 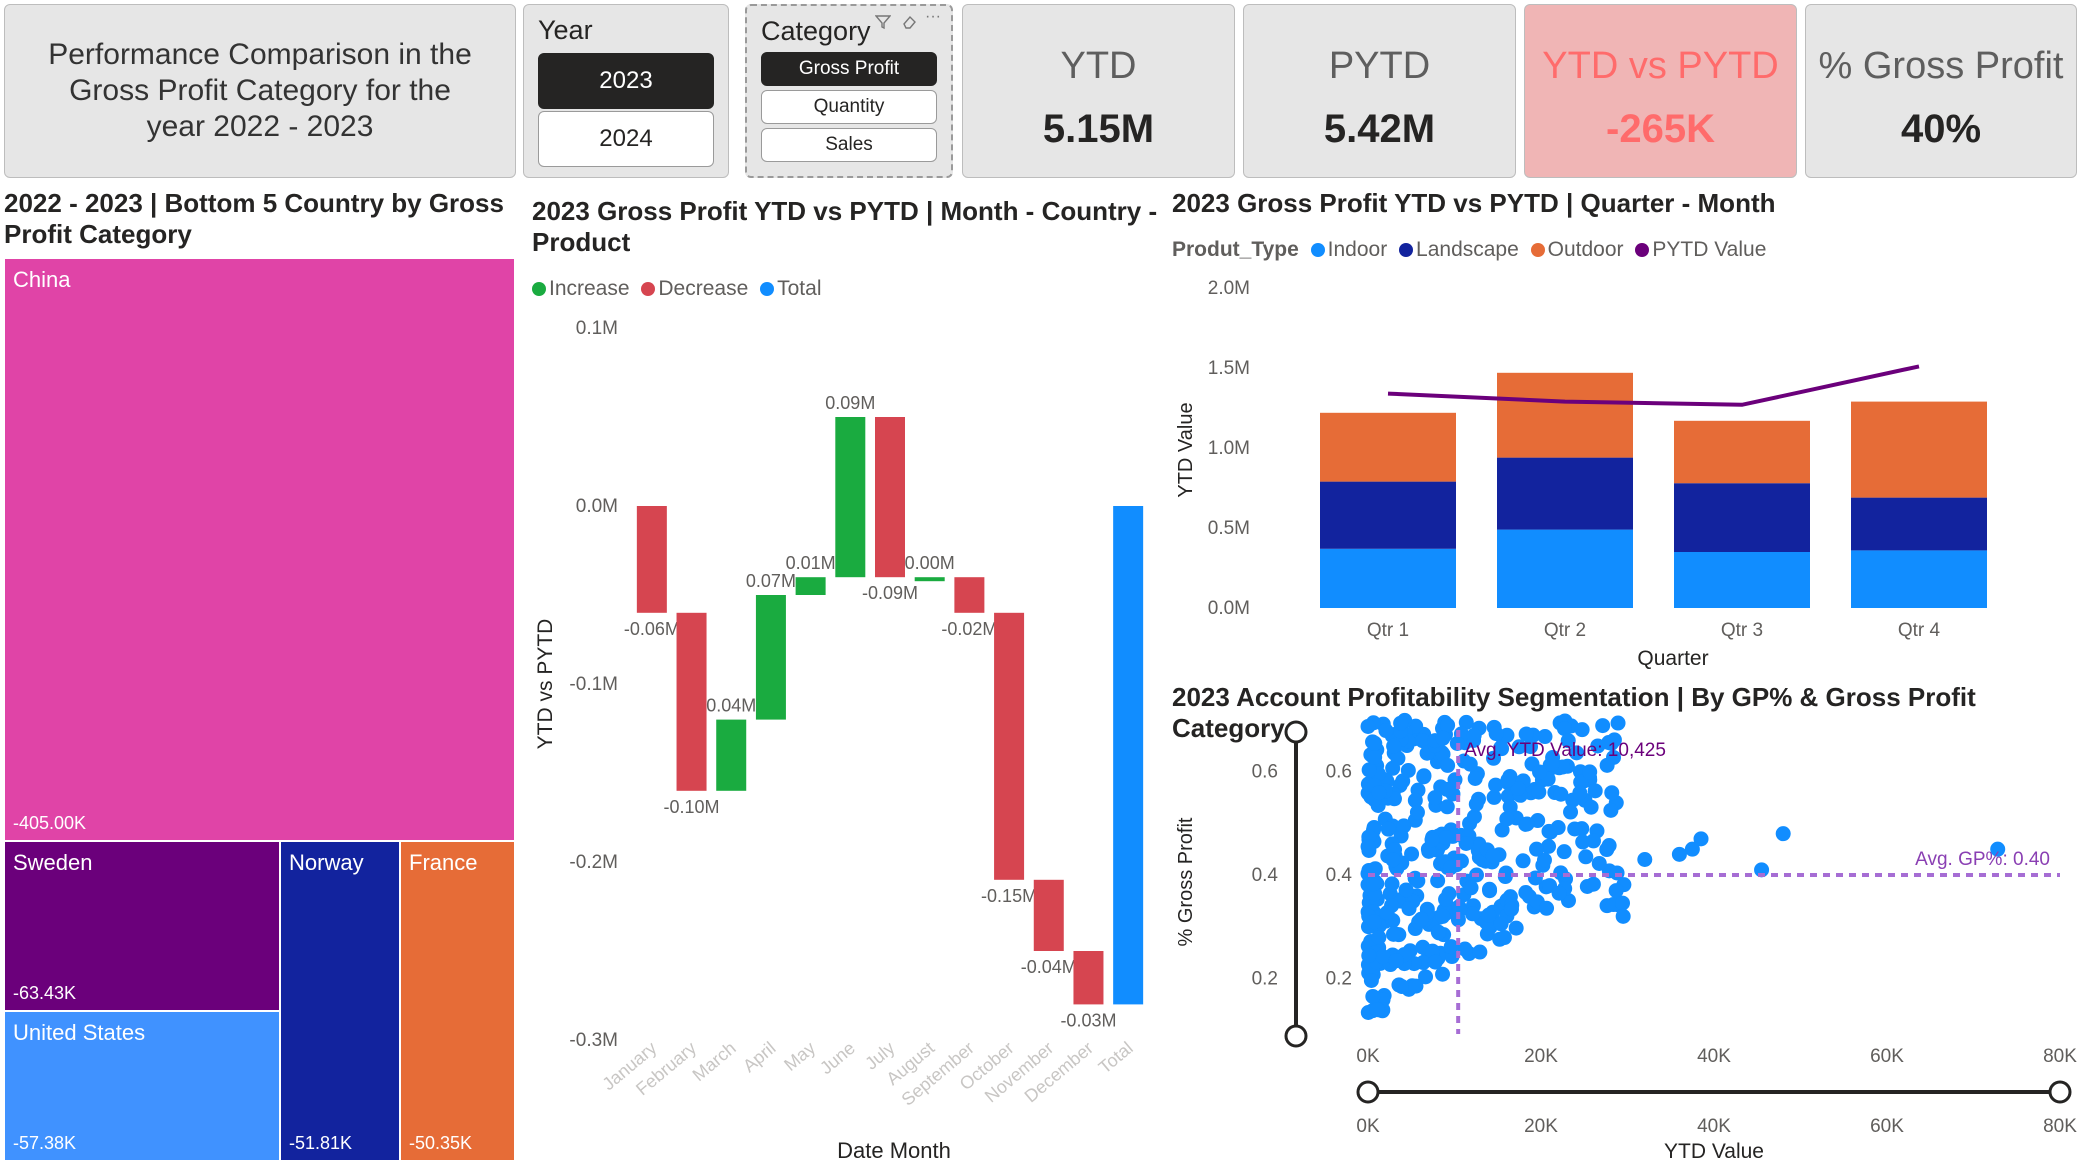 What do you see at coordinates (1116, 1058) in the screenshot?
I see `waterfall-x-tick: Total` at bounding box center [1116, 1058].